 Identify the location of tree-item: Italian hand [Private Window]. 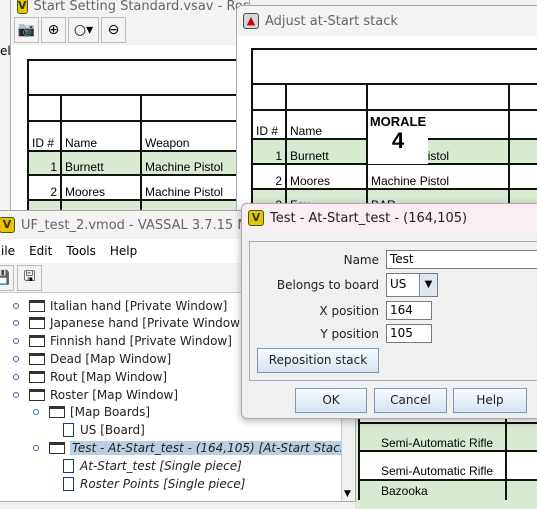
(120, 305).